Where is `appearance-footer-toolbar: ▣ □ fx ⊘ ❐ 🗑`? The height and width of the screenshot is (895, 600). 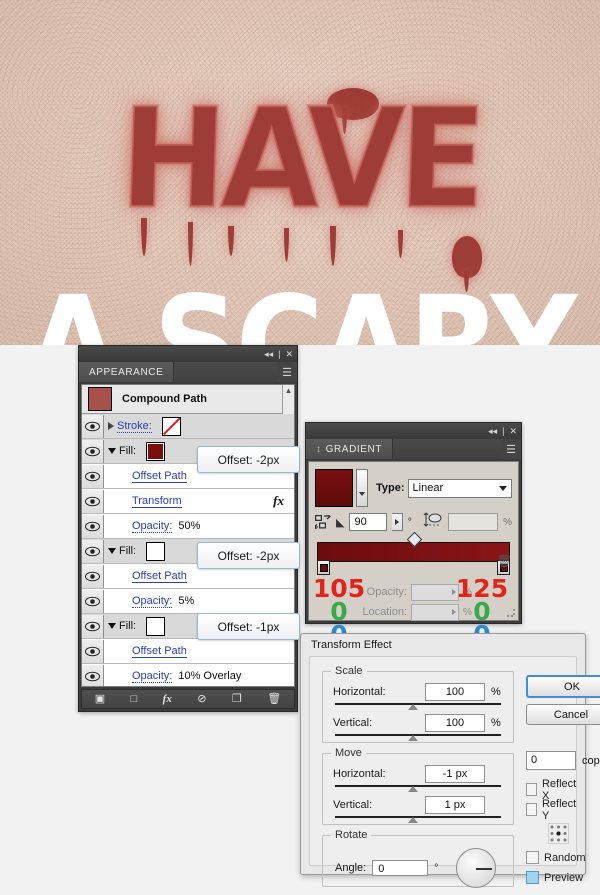 appearance-footer-toolbar: ▣ □ fx ⊘ ❐ 🗑 is located at coordinates (188, 699).